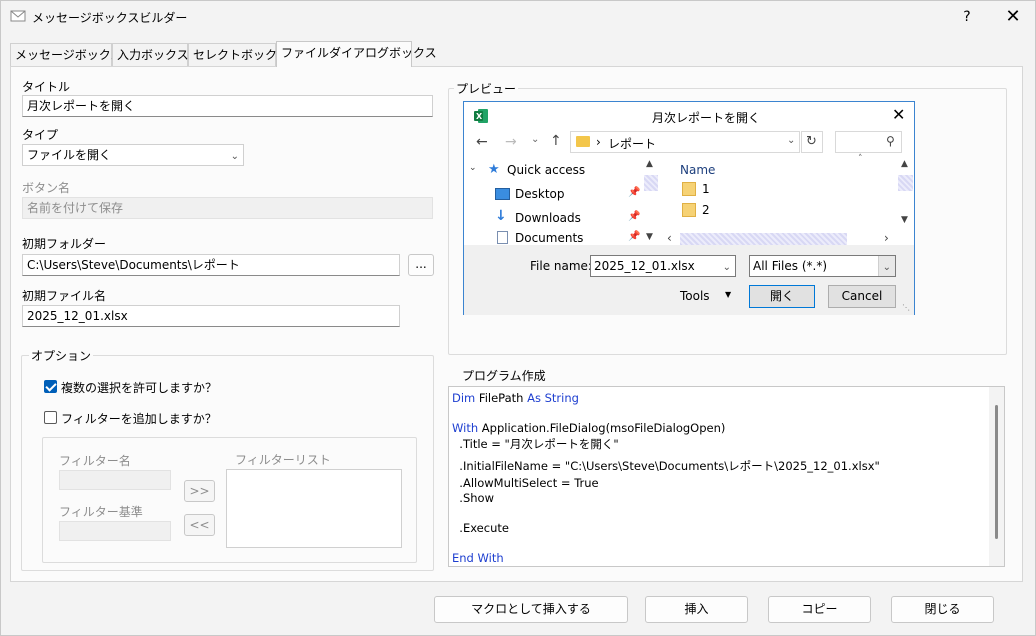  What do you see at coordinates (763, 239) in the screenshot?
I see `horizontal-scrollbar-thumb` at bounding box center [763, 239].